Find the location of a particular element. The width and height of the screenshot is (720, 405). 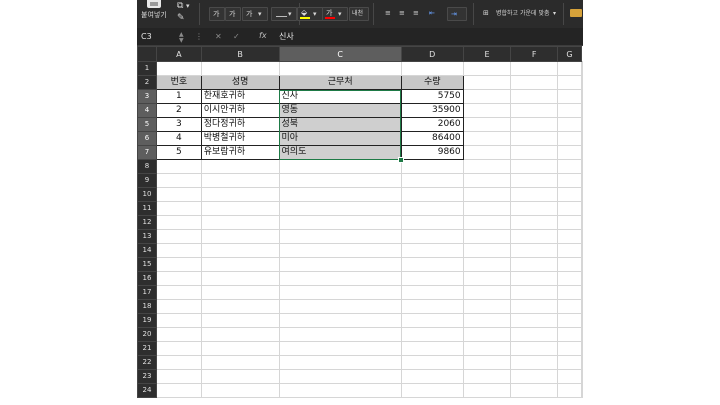

table-cell: 이시안귀하 is located at coordinates (240, 110).